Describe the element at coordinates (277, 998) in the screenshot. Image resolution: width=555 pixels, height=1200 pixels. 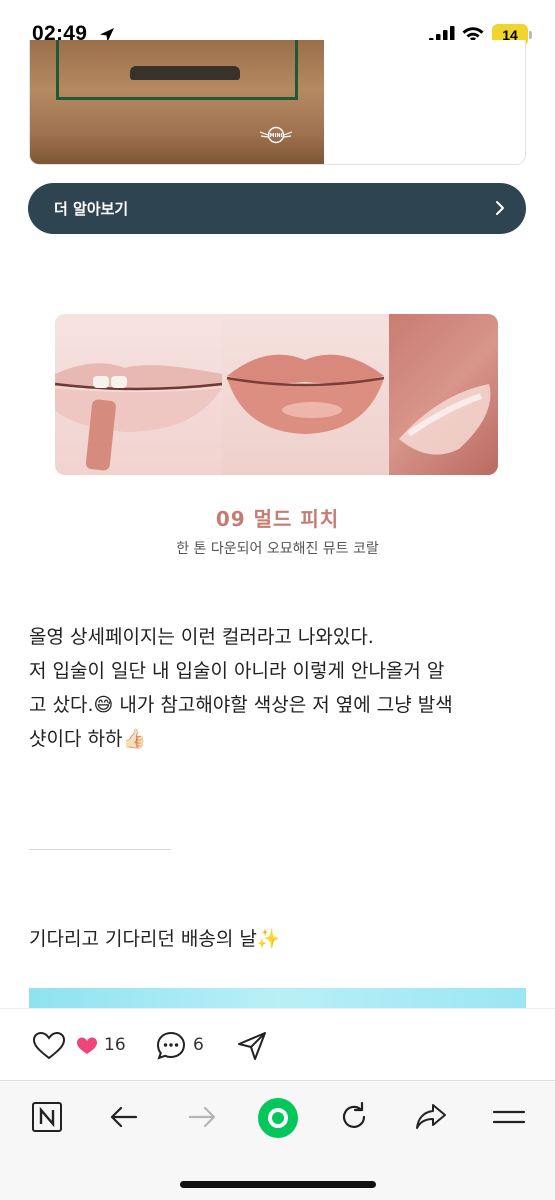
I see `next-post-image` at that location.